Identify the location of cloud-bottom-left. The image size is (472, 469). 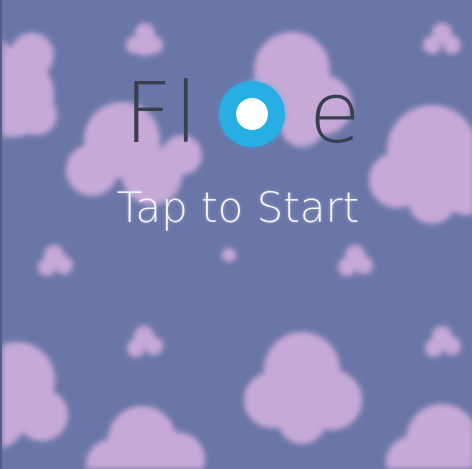
(35, 395).